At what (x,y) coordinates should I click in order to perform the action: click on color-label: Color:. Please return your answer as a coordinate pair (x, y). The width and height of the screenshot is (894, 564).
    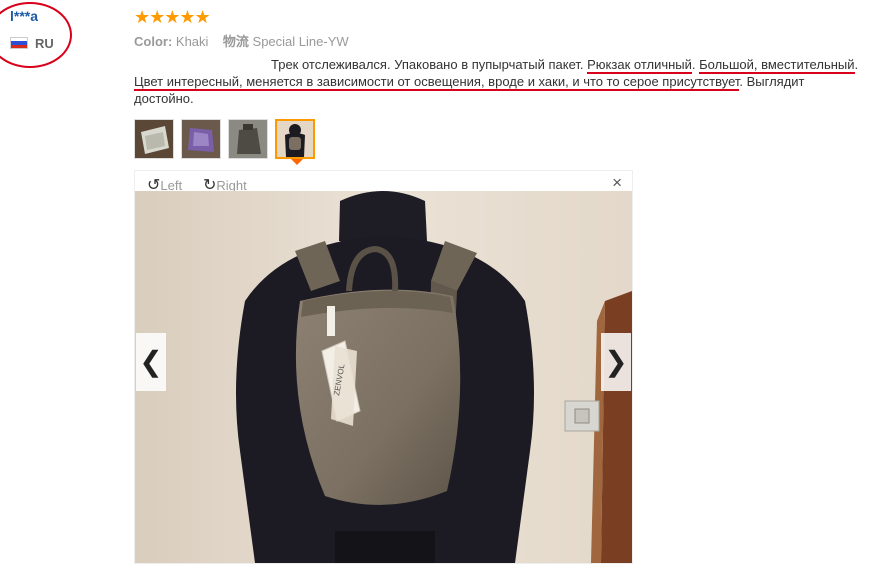
    Looking at the image, I should click on (153, 41).